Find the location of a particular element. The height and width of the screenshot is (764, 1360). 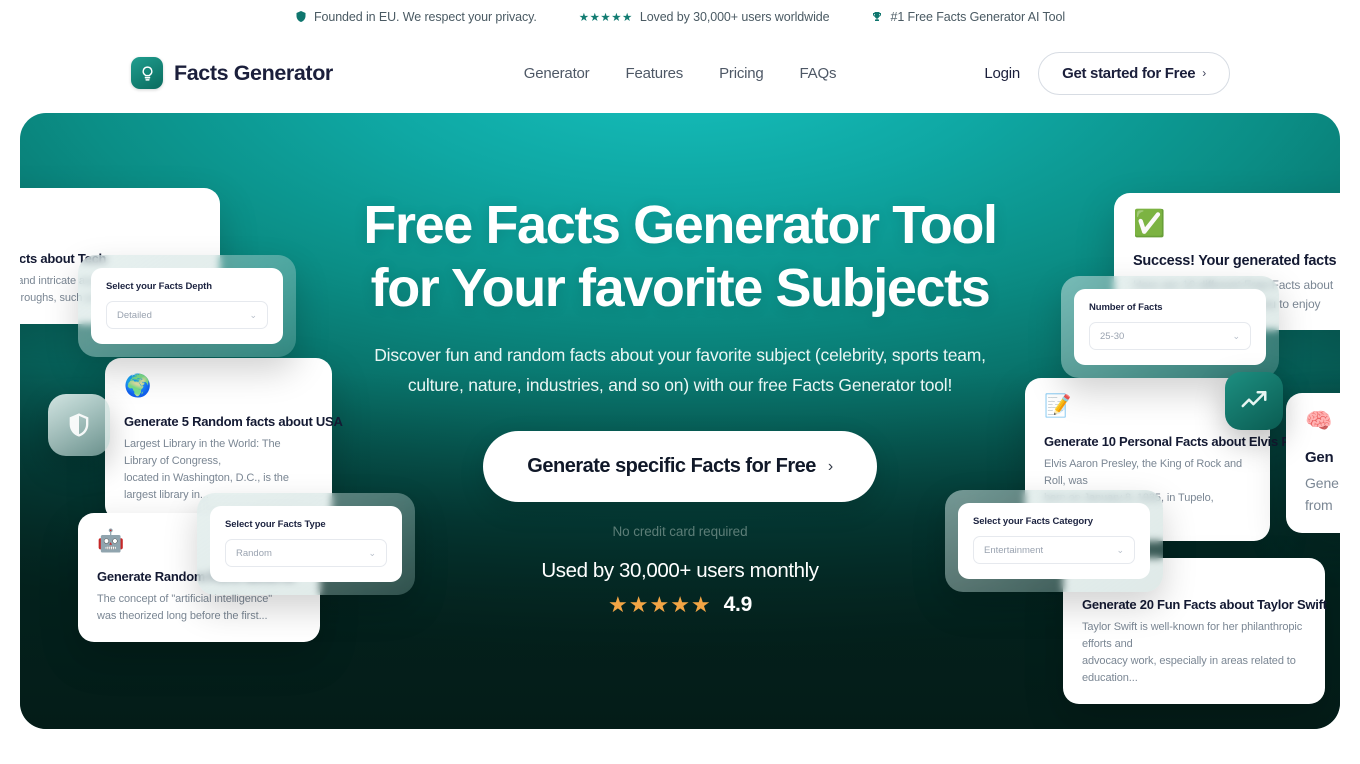

announcement-privacy: Founded in EU. We respect your privacy. is located at coordinates (416, 17).